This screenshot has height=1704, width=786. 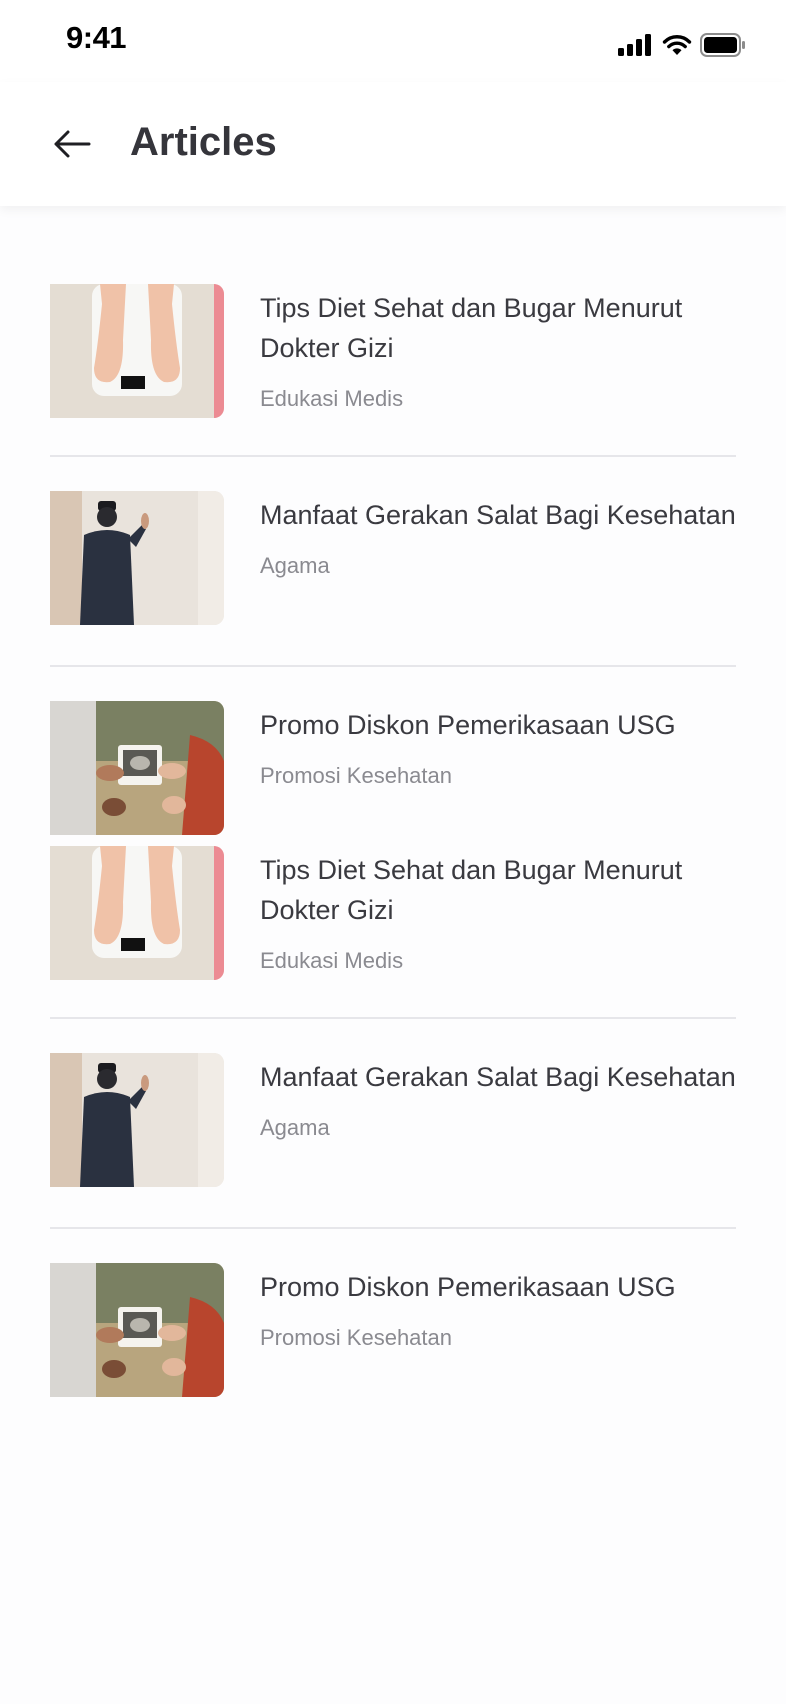 I want to click on cellular-signal-icon, so click(x=634, y=45).